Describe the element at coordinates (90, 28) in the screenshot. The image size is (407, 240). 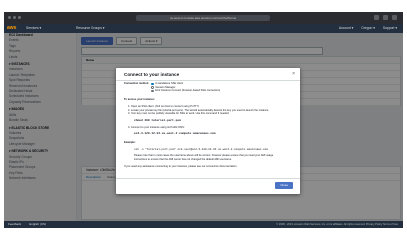
I see `resource-groups-menu: Resource Groups ▾` at that location.